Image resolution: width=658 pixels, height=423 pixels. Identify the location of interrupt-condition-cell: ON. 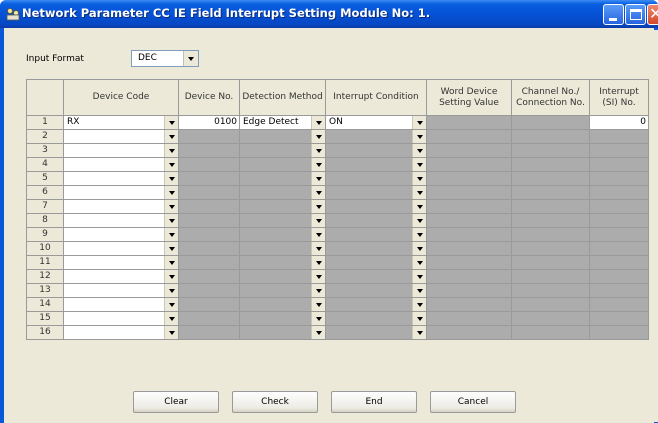
(376, 122).